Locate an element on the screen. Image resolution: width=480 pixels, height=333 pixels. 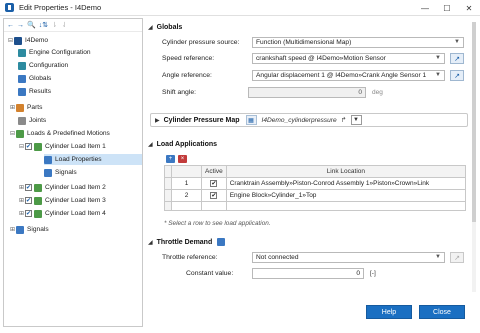
tree-item-cylinder-load-1: ⊟ ✔ Cylinder Load Item 1 is located at coordinates (62, 146).